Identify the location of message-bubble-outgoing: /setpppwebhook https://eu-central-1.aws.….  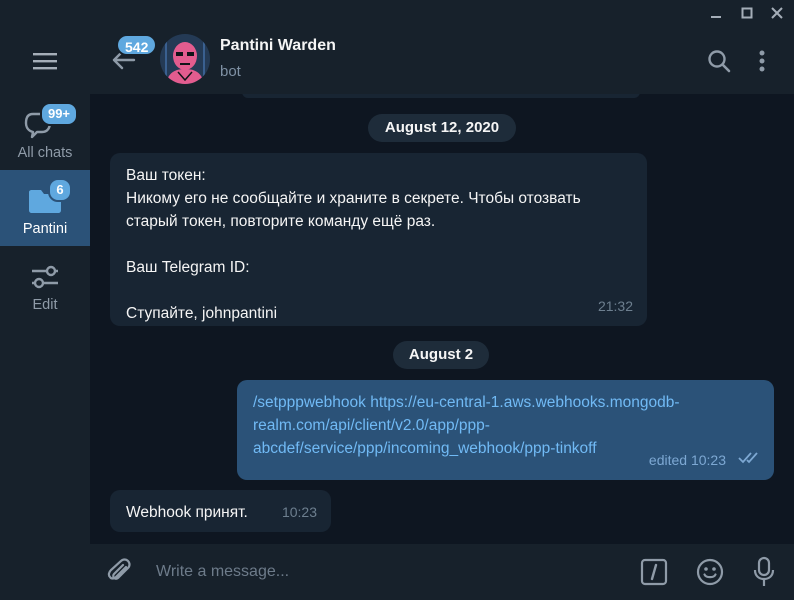
(505, 430).